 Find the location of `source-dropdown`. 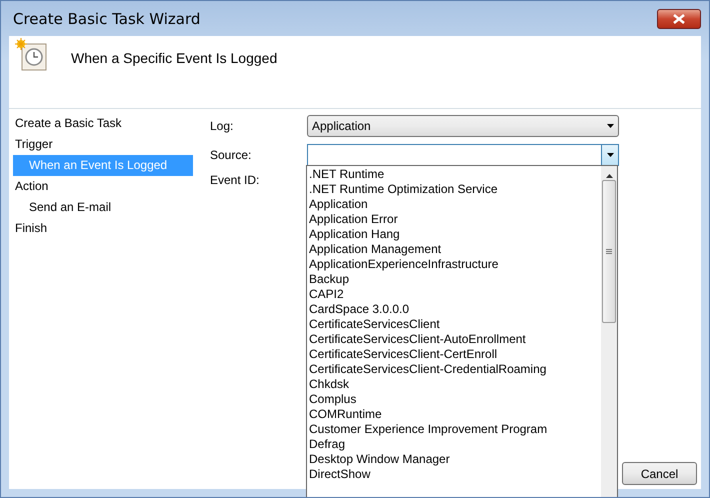

source-dropdown is located at coordinates (463, 155).